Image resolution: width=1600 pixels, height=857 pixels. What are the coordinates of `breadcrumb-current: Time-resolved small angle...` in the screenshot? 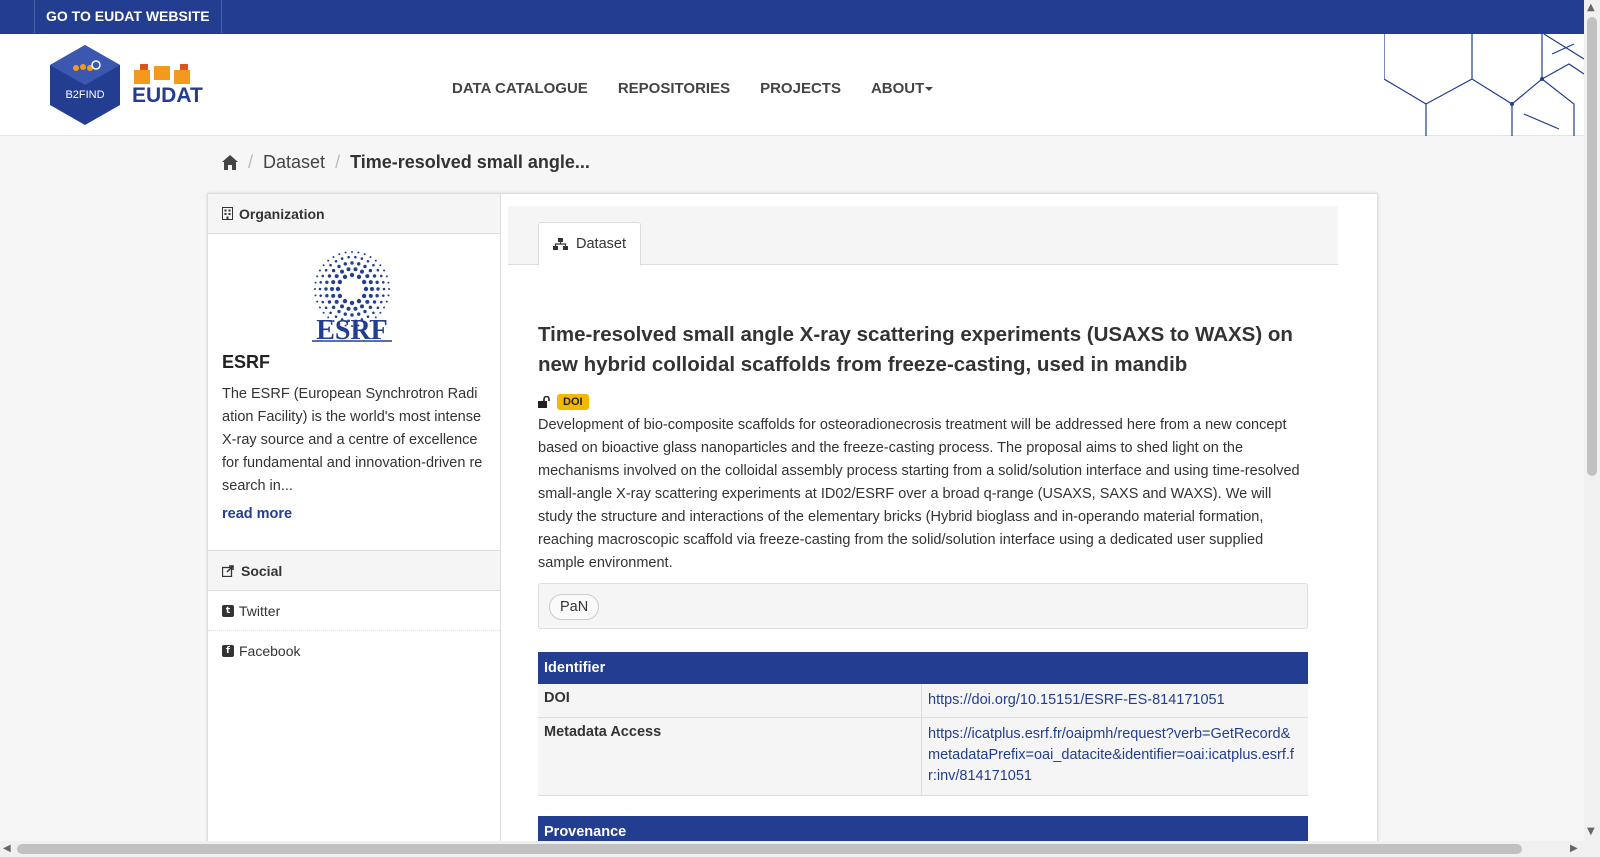 It's located at (470, 162).